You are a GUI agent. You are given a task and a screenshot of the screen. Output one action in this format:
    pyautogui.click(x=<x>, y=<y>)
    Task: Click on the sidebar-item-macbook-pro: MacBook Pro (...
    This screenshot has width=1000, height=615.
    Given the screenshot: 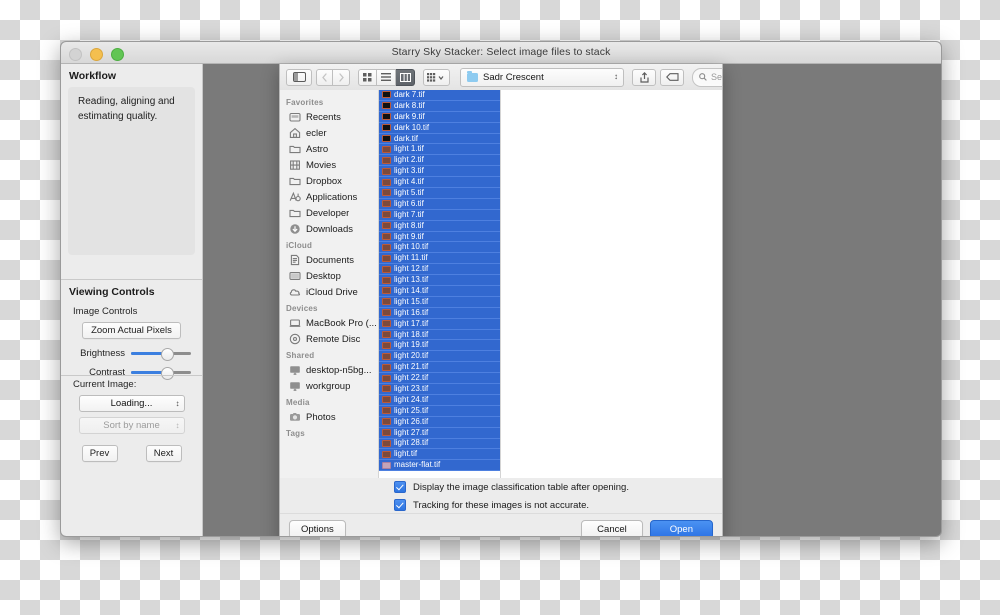 What is the action you would take?
    pyautogui.click(x=329, y=323)
    